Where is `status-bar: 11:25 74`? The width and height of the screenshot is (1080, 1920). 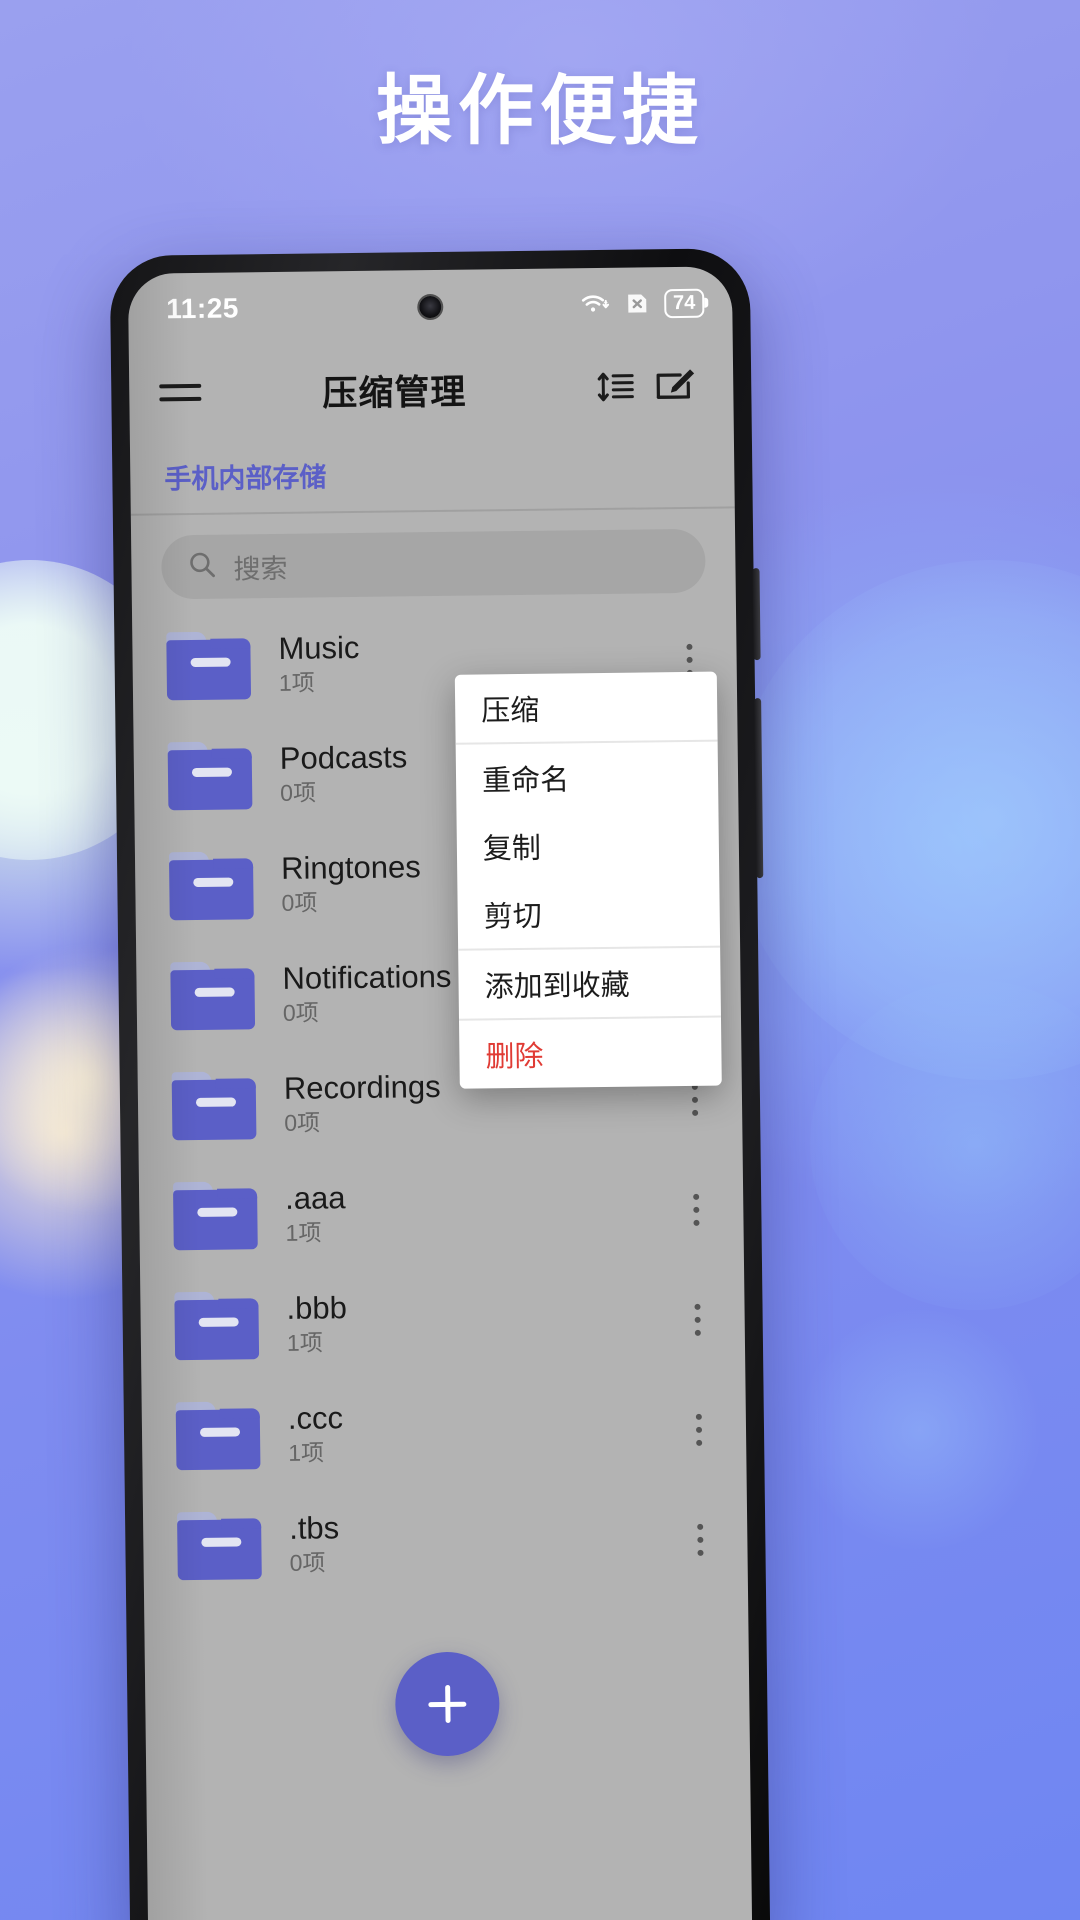
status-bar: 11:25 74 is located at coordinates (430, 305).